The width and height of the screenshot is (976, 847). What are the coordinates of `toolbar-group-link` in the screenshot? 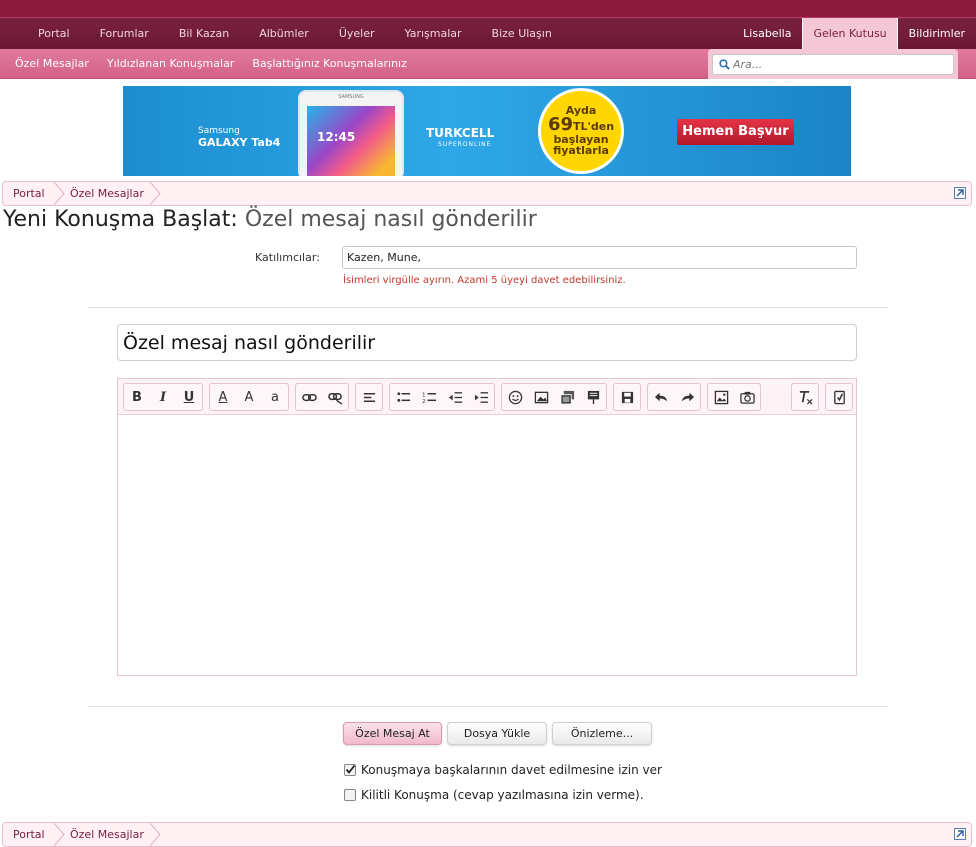 It's located at (322, 397).